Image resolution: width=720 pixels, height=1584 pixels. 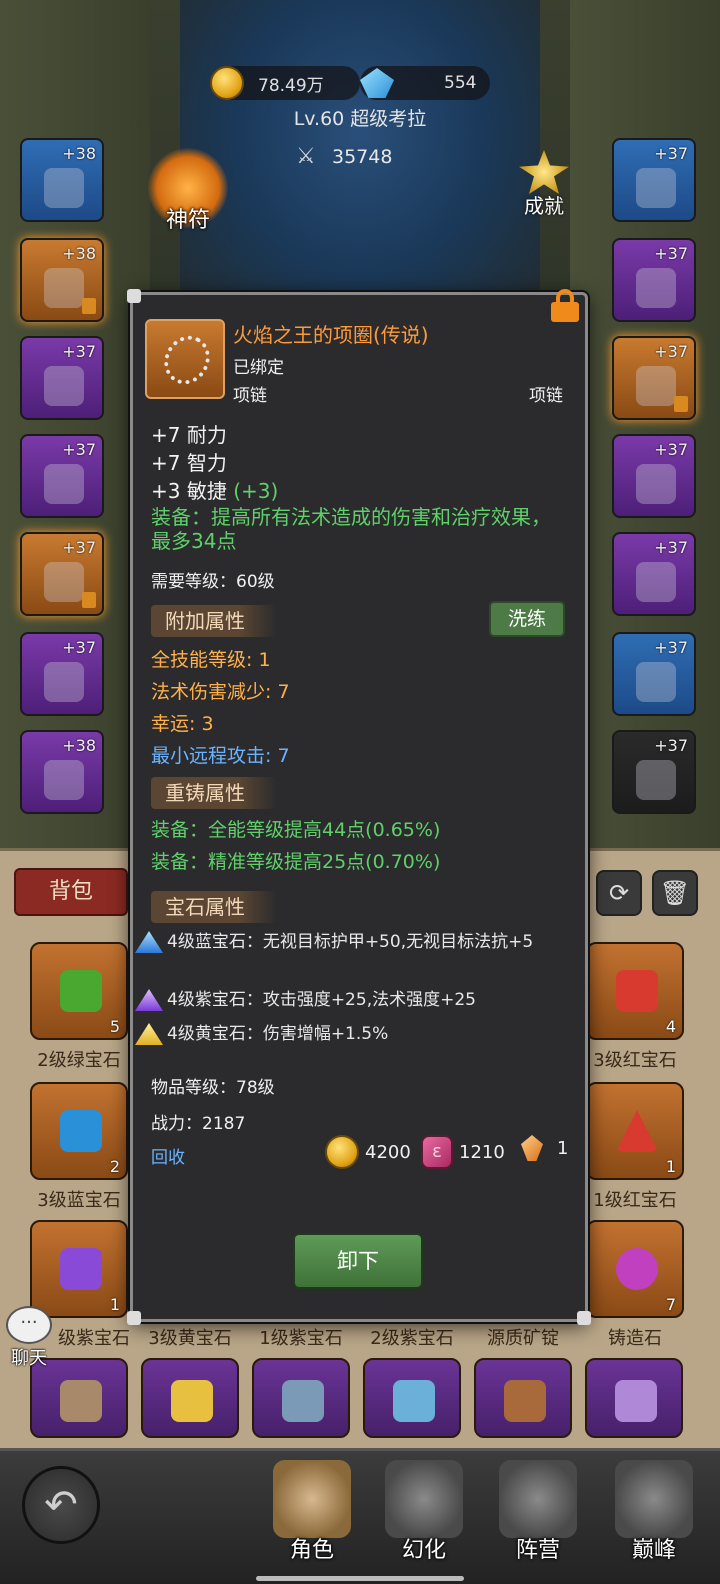 I want to click on bag-item: 2, so click(x=79, y=1131).